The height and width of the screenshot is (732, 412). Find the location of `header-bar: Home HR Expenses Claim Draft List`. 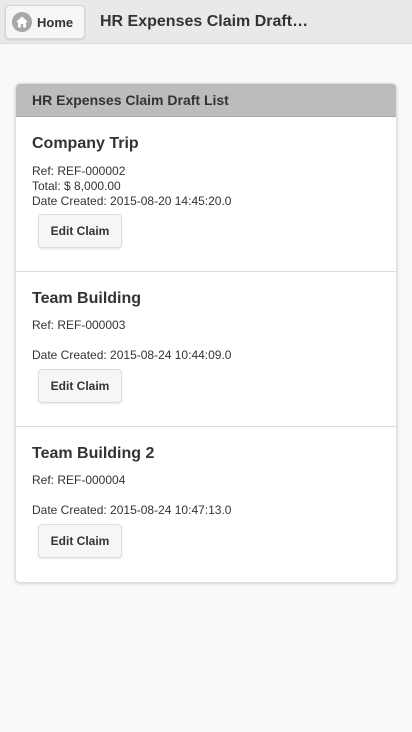

header-bar: Home HR Expenses Claim Draft List is located at coordinates (206, 22).